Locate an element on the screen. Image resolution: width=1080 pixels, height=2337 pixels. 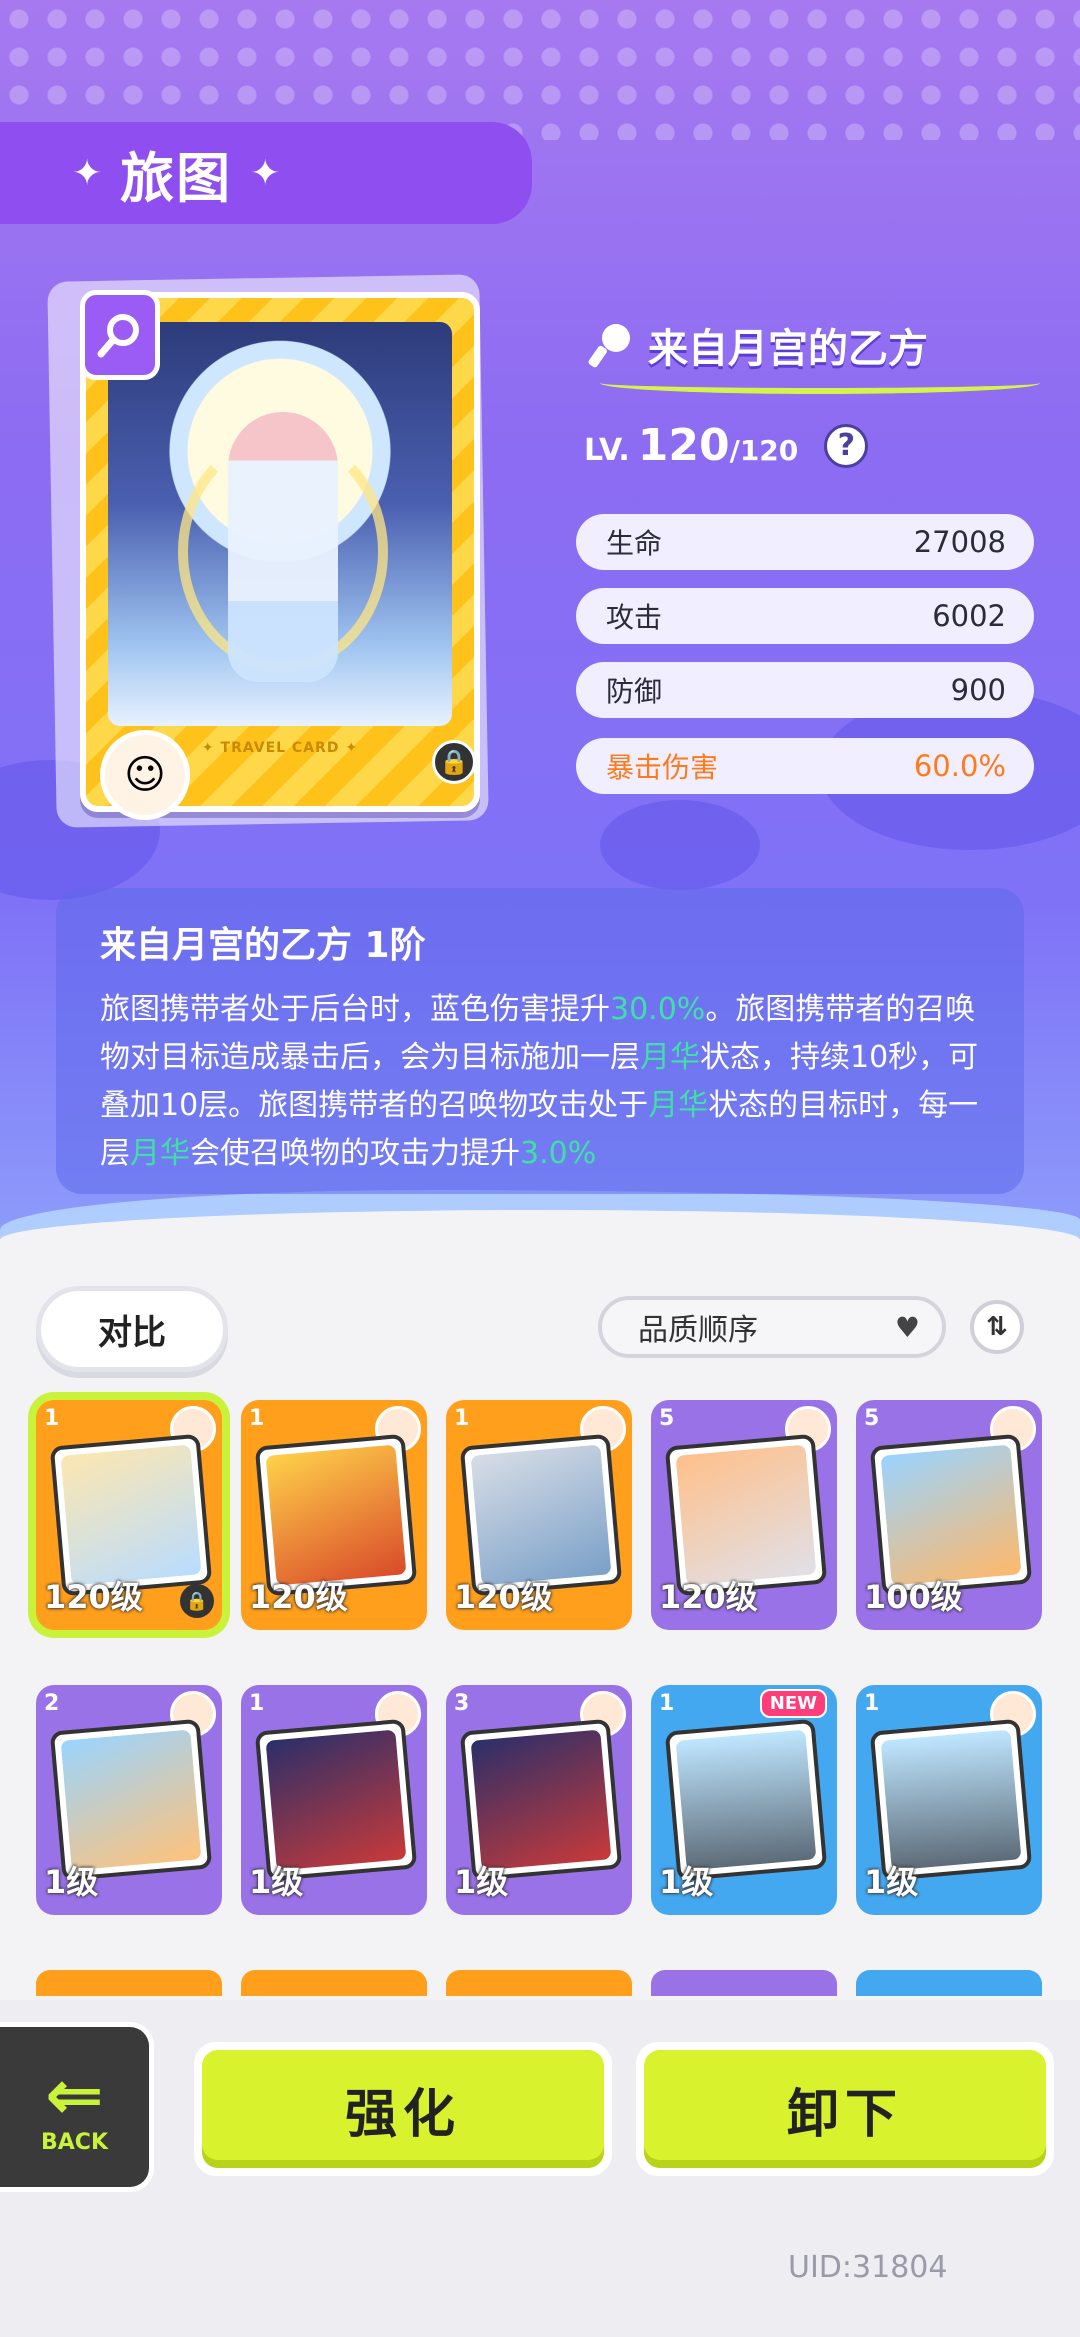
card-name-row: 来自月宫的乙方 is located at coordinates (756, 345).